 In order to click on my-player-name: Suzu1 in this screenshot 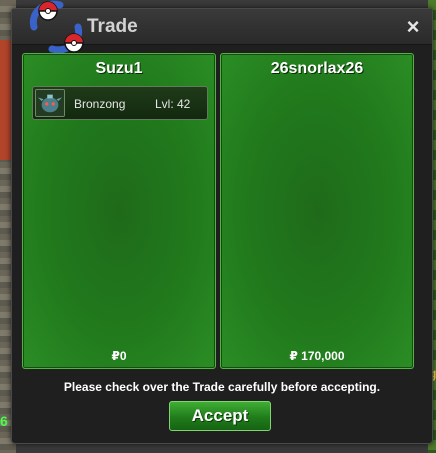, I will do `click(119, 68)`.